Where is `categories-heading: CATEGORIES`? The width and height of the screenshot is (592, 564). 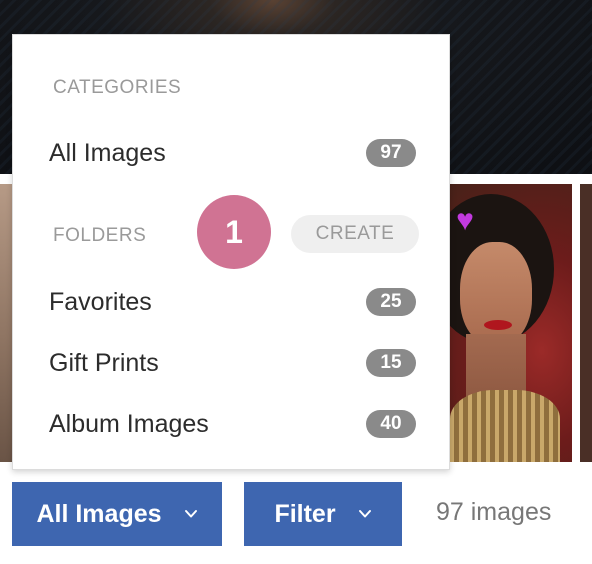
categories-heading: CATEGORIES is located at coordinates (117, 87).